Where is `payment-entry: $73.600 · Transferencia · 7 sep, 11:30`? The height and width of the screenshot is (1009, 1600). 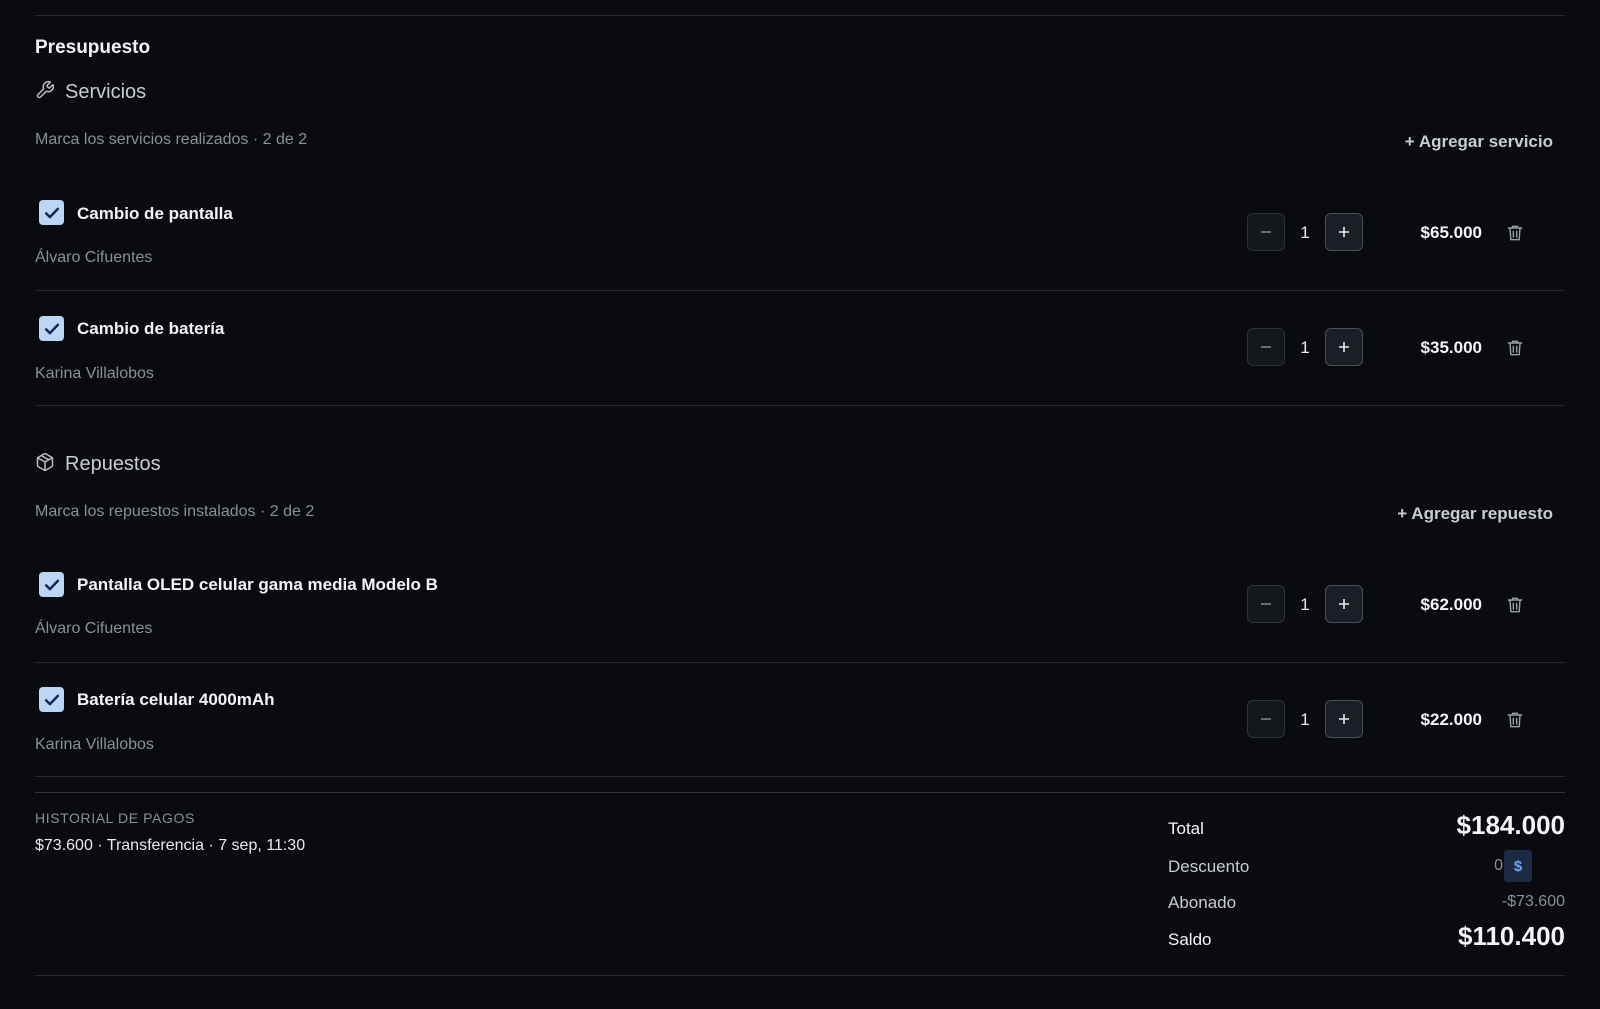
payment-entry: $73.600 · Transferencia · 7 sep, 11:30 is located at coordinates (170, 845).